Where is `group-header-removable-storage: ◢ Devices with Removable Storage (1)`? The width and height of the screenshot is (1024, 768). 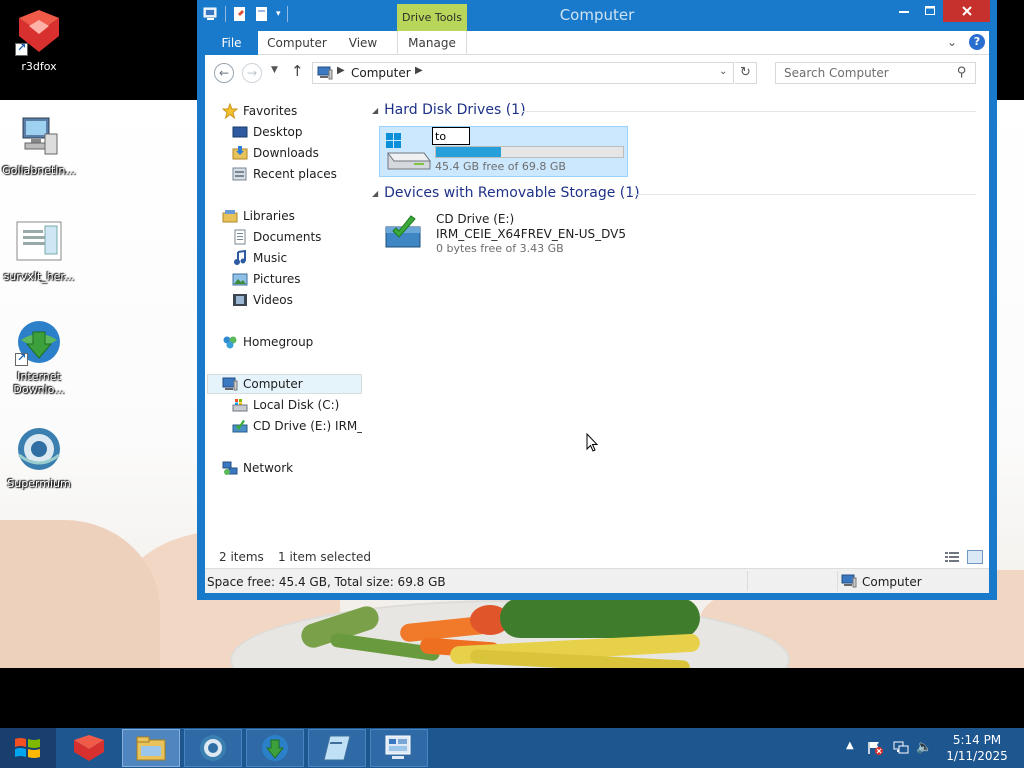 group-header-removable-storage: ◢ Devices with Removable Storage (1) is located at coordinates (506, 193).